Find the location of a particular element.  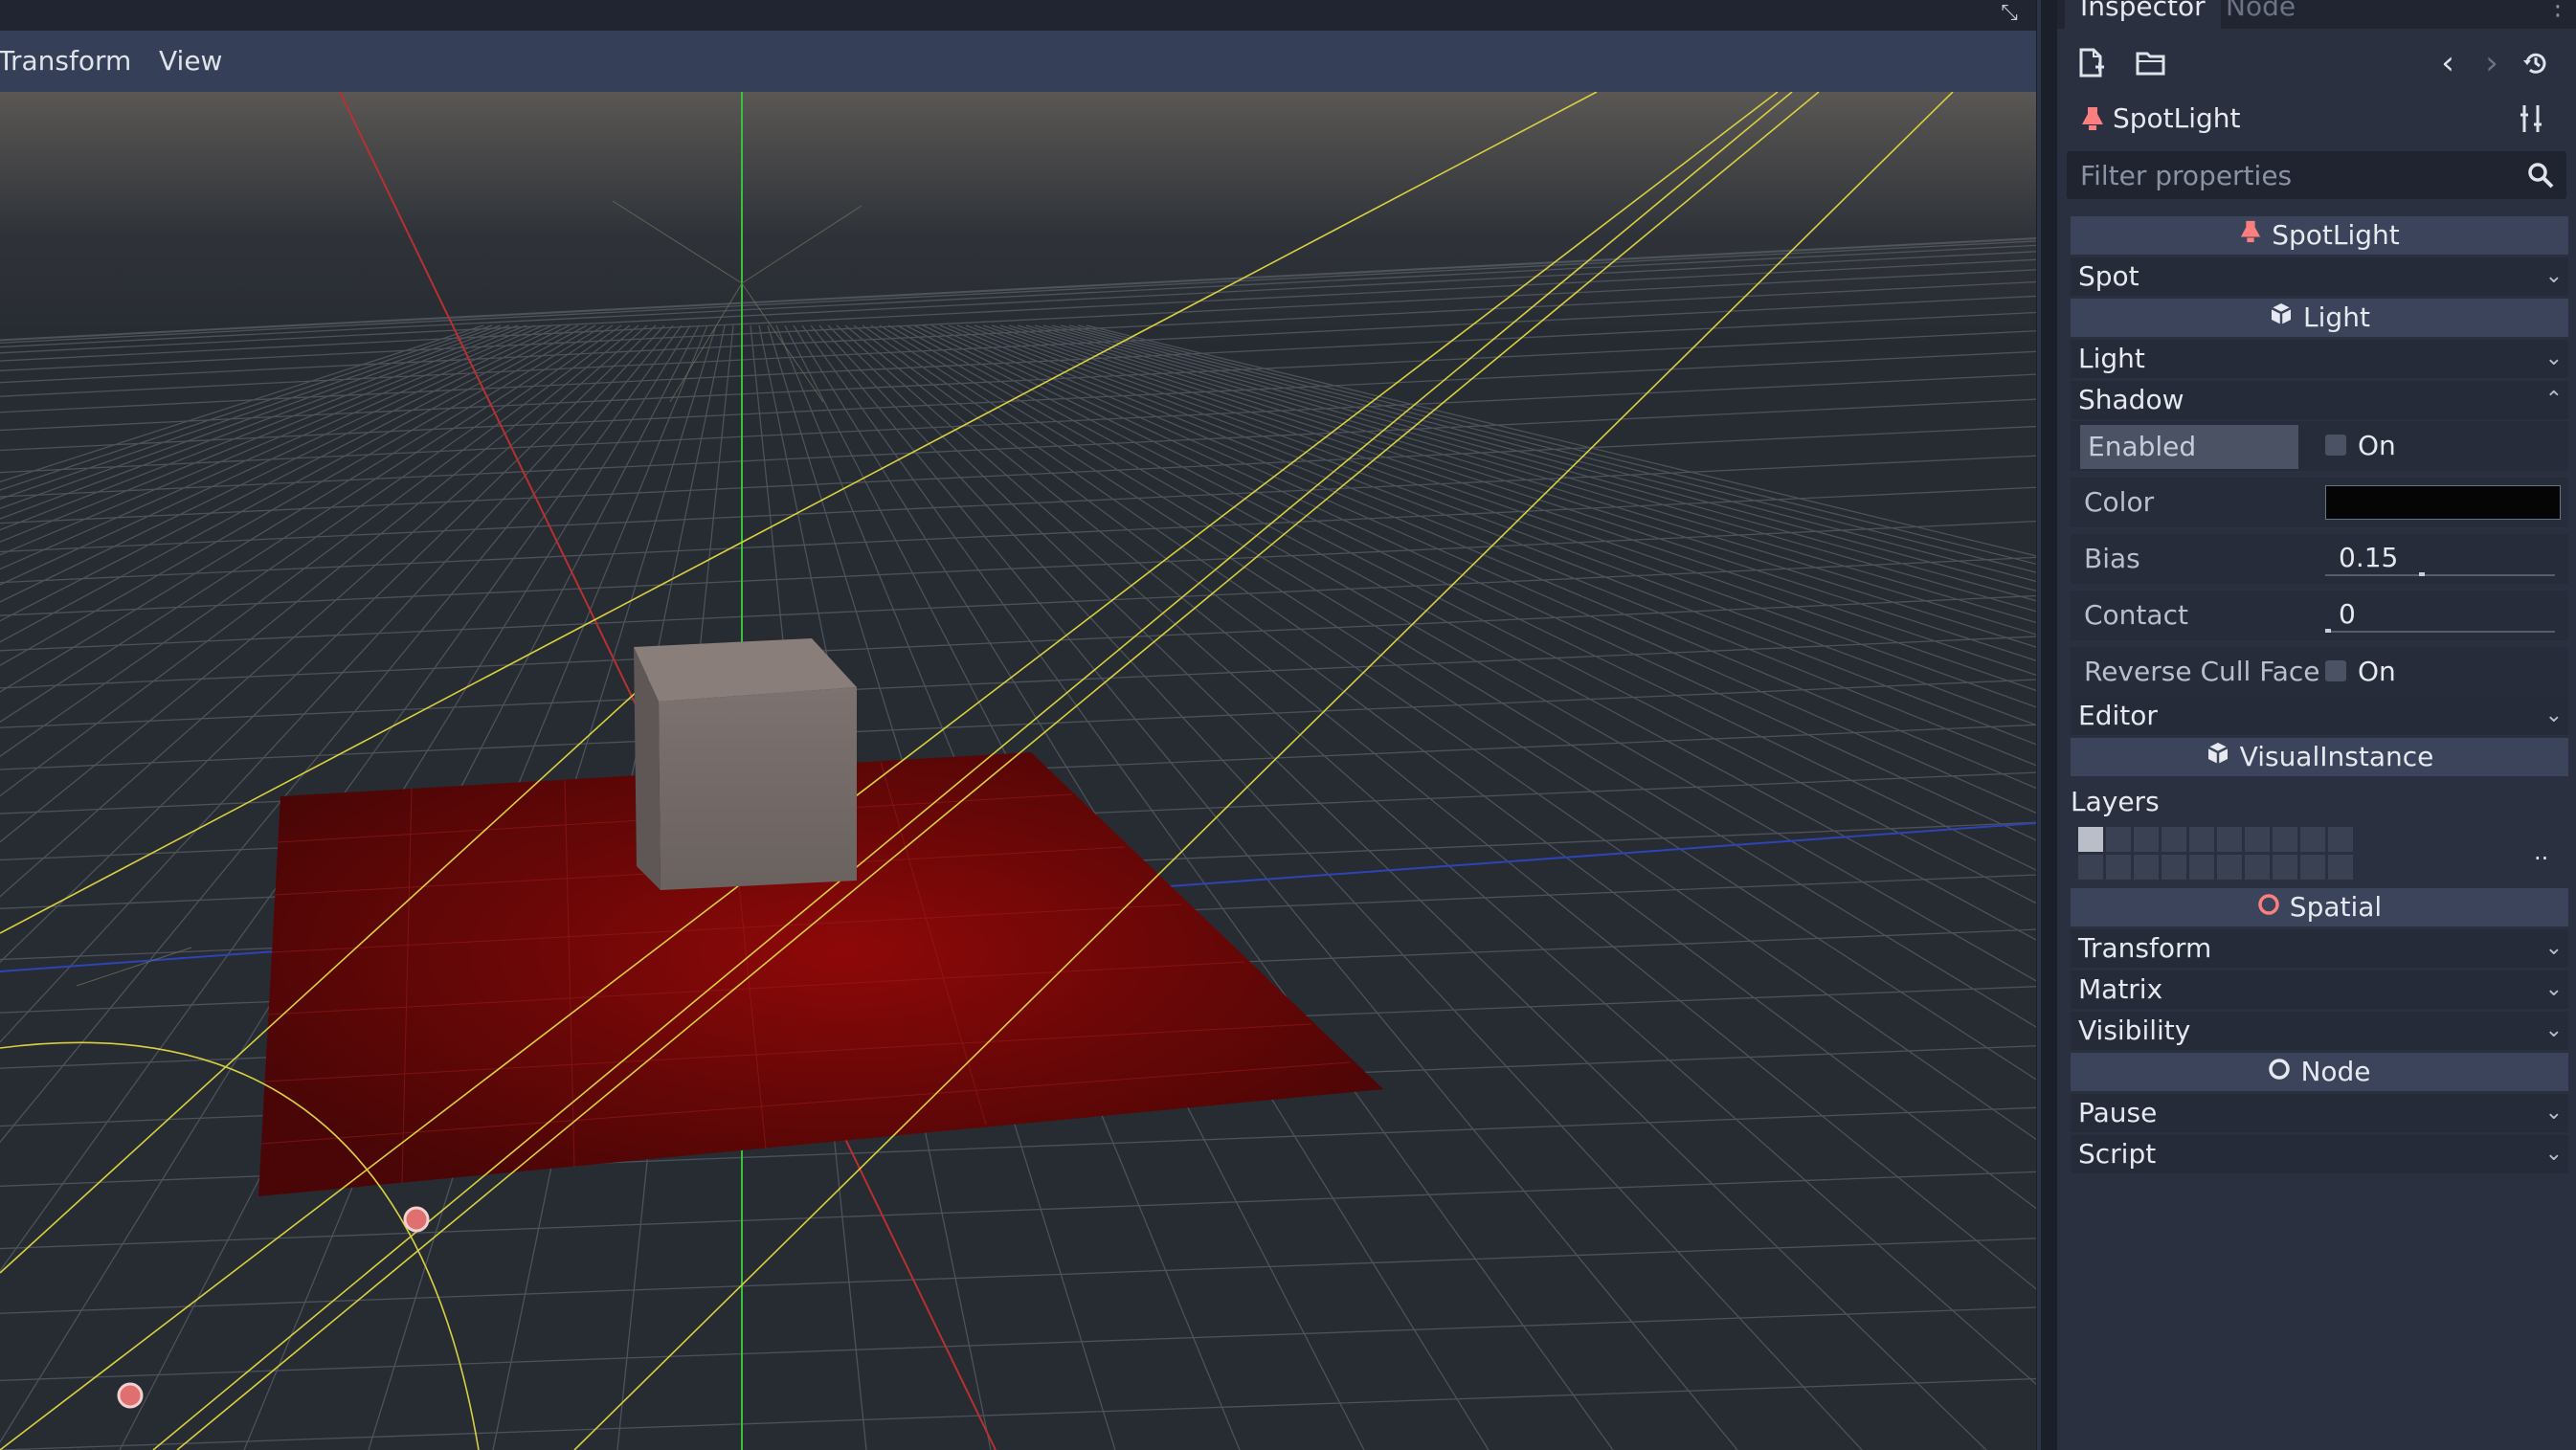

color-swatch is located at coordinates (2443, 502).